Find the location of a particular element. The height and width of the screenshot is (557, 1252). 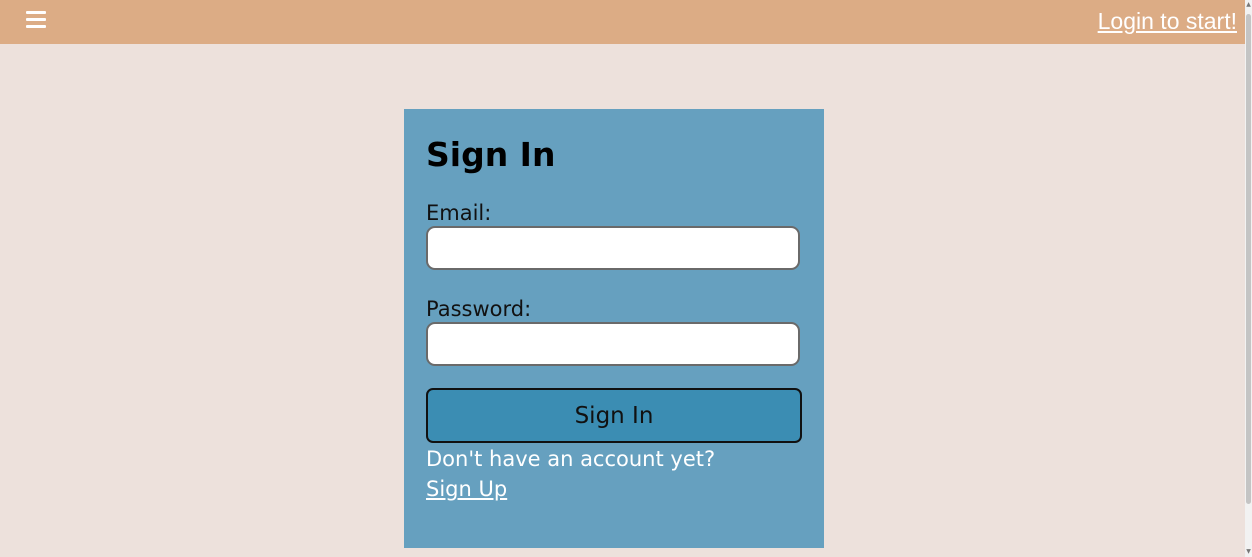

email-field is located at coordinates (613, 248).